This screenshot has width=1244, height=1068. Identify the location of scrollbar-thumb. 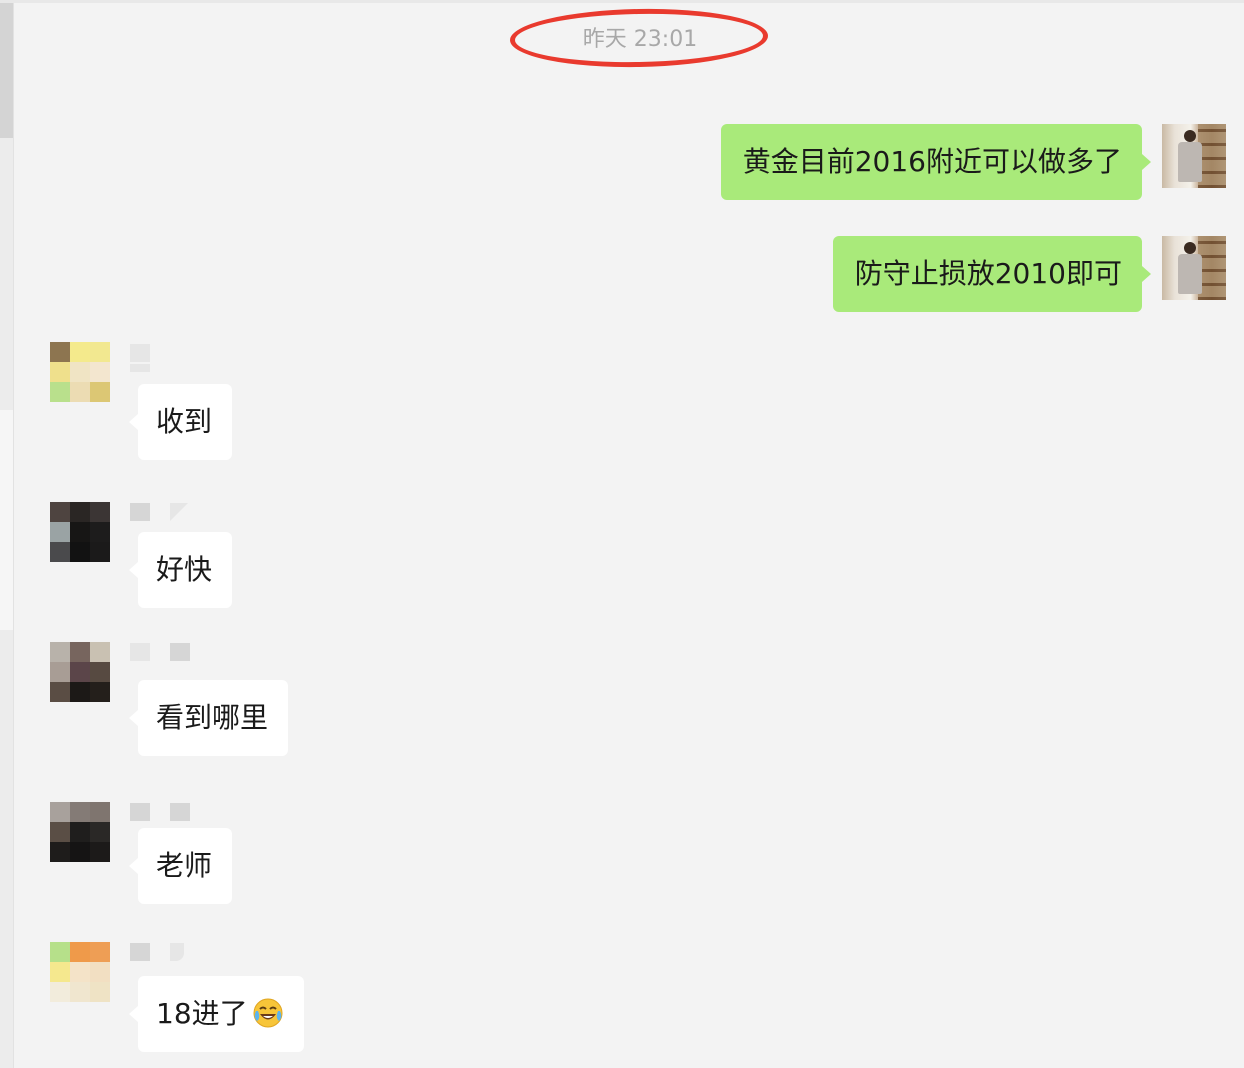
(6, 70).